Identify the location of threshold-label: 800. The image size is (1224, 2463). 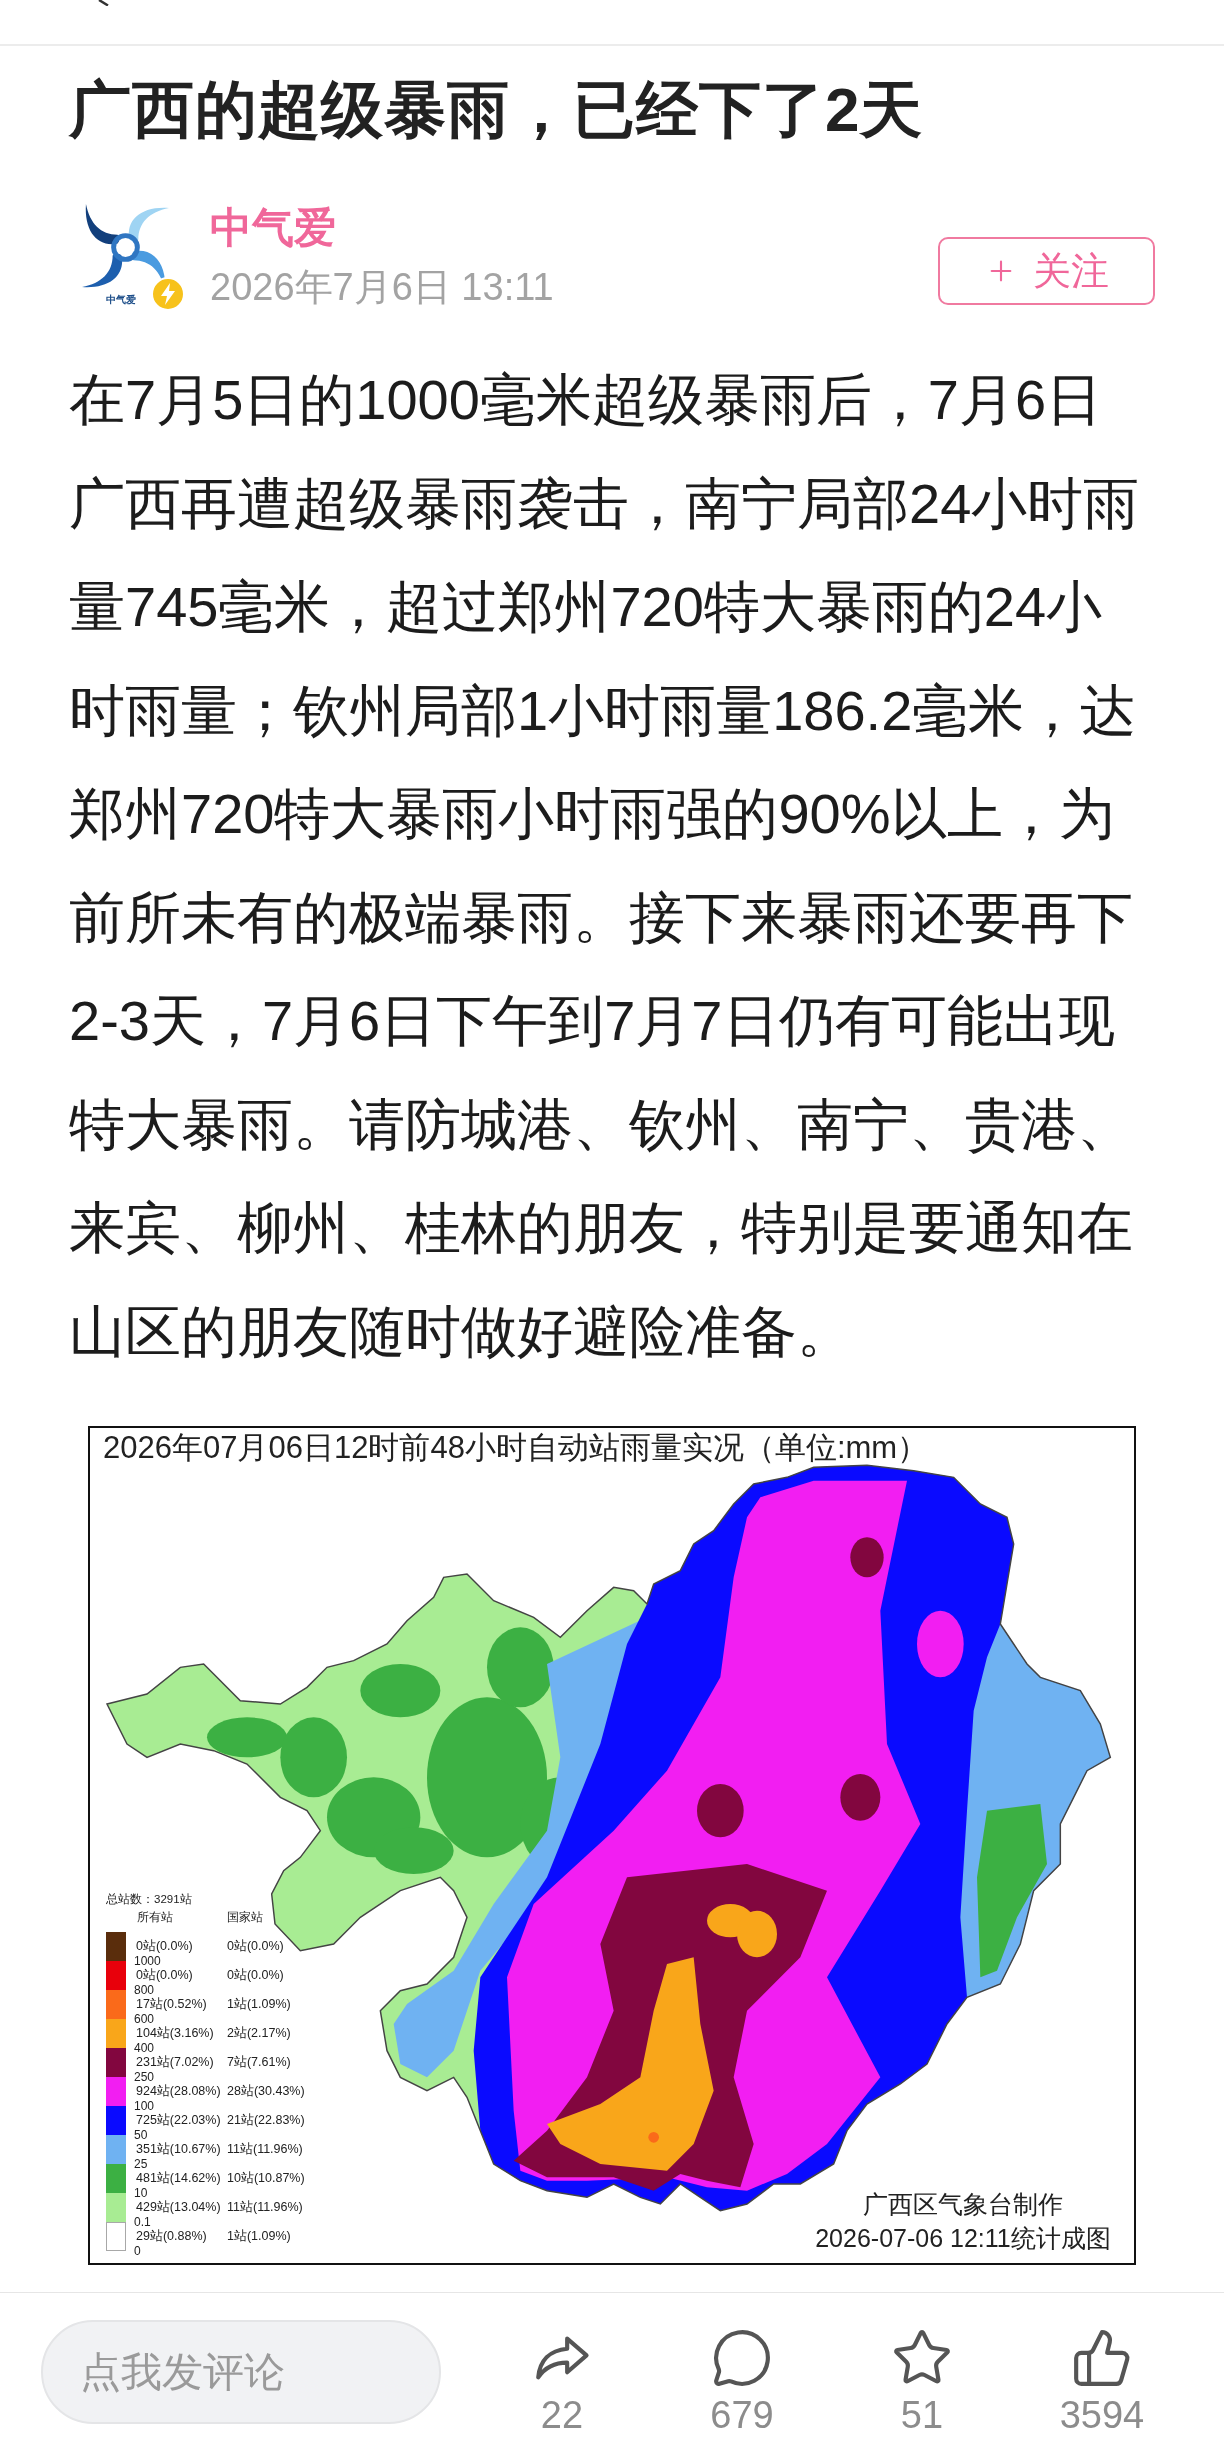
(144, 1989).